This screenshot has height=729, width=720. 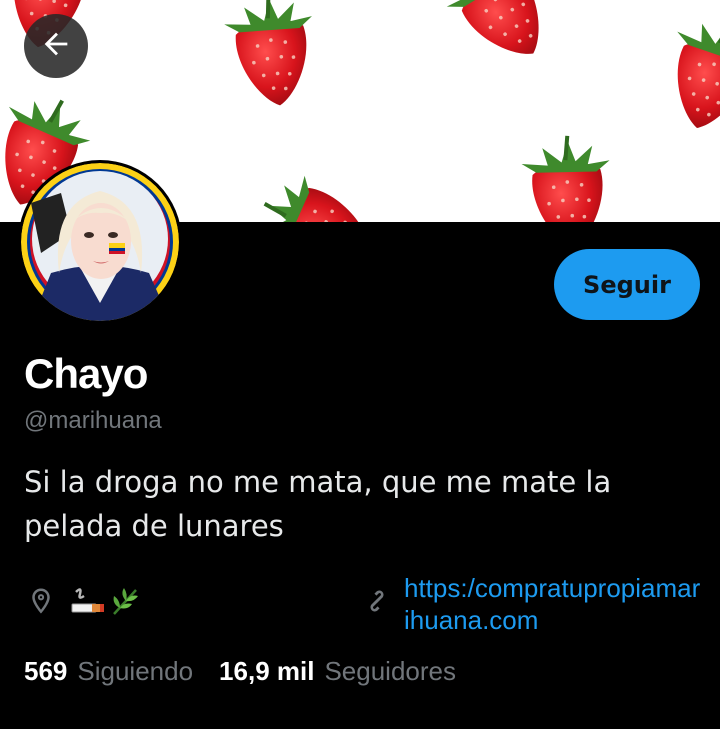 What do you see at coordinates (125, 603) in the screenshot?
I see `herb-icon` at bounding box center [125, 603].